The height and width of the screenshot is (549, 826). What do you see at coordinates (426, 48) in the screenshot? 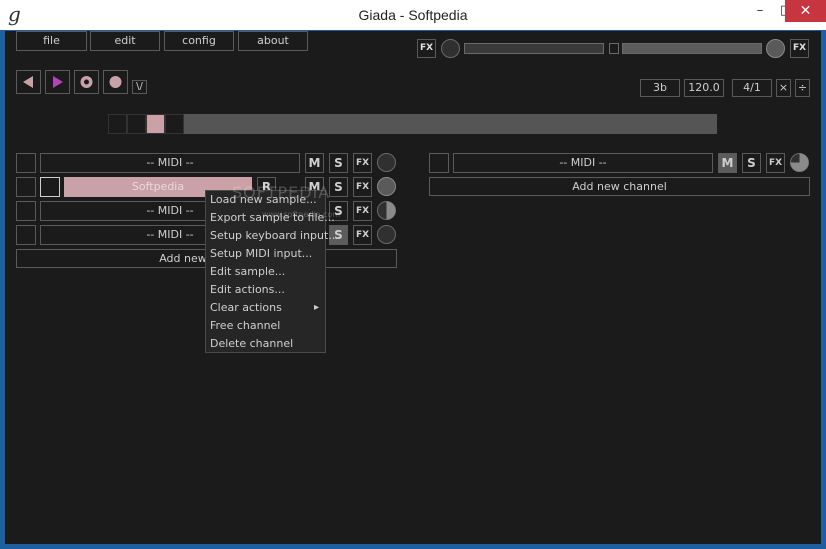
I see `input-fx-button: FX` at bounding box center [426, 48].